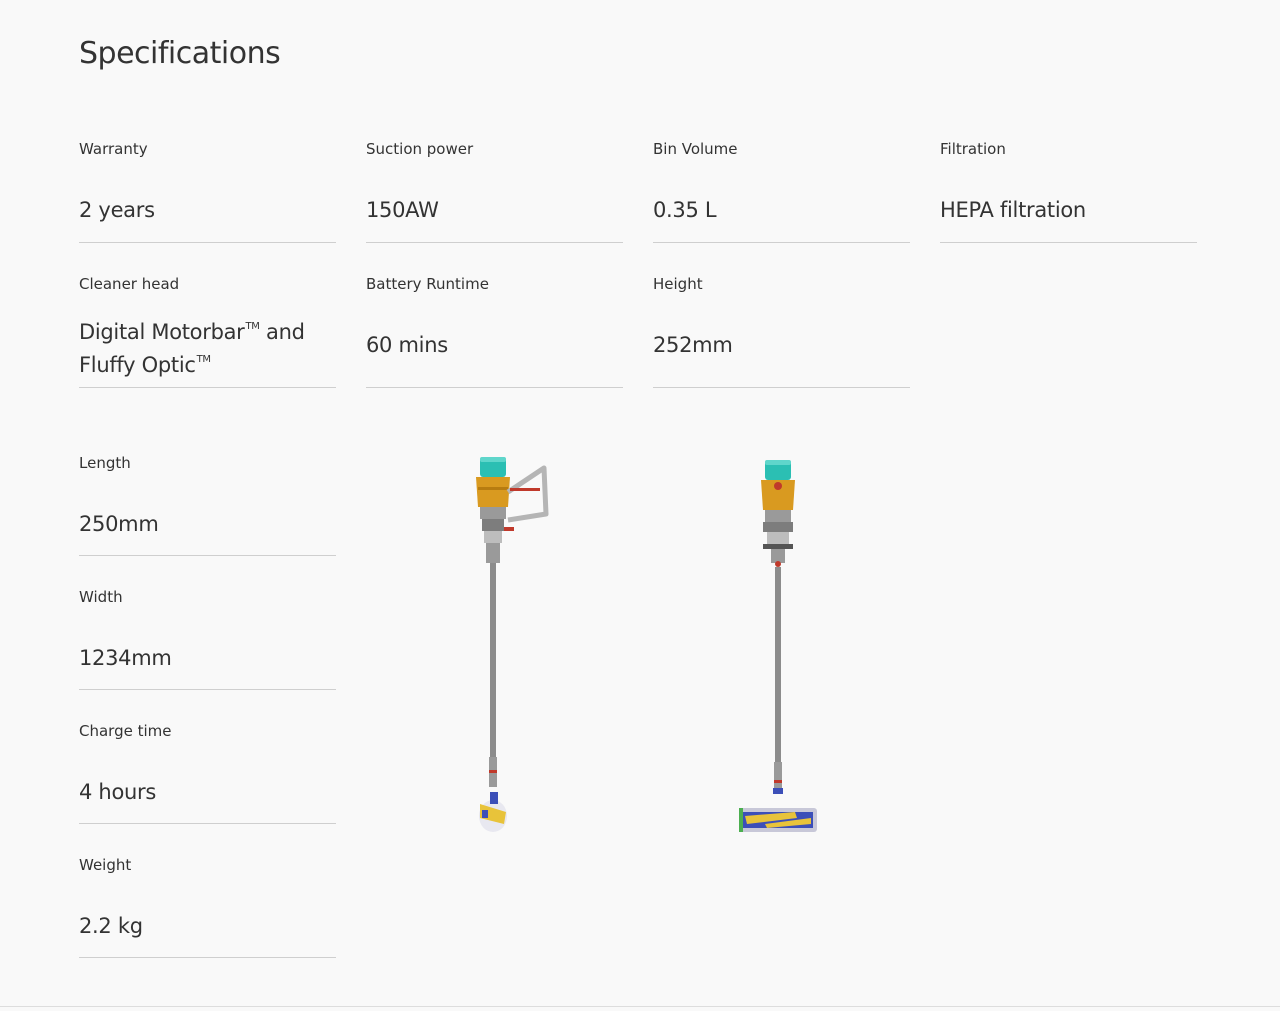 This screenshot has height=1011, width=1280. Describe the element at coordinates (113, 149) in the screenshot. I see `spec-label: Warranty` at that location.